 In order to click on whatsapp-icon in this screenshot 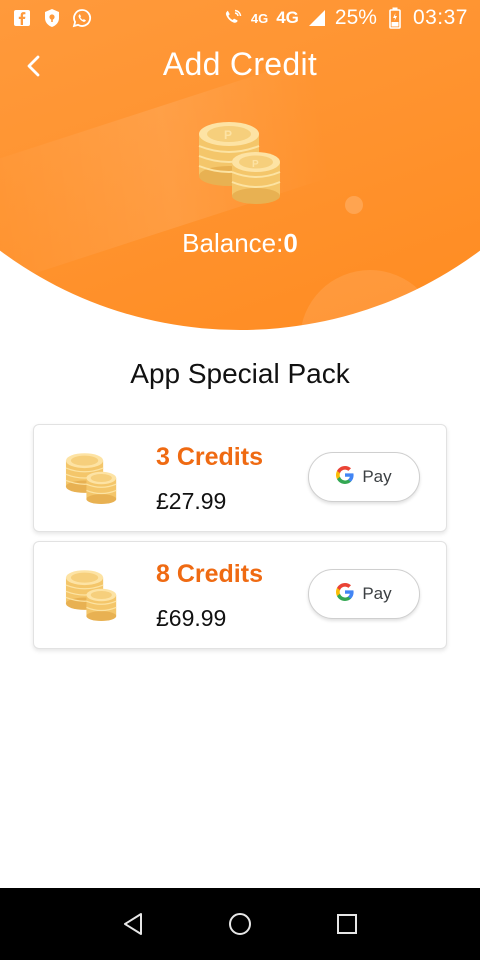, I will do `click(82, 18)`.